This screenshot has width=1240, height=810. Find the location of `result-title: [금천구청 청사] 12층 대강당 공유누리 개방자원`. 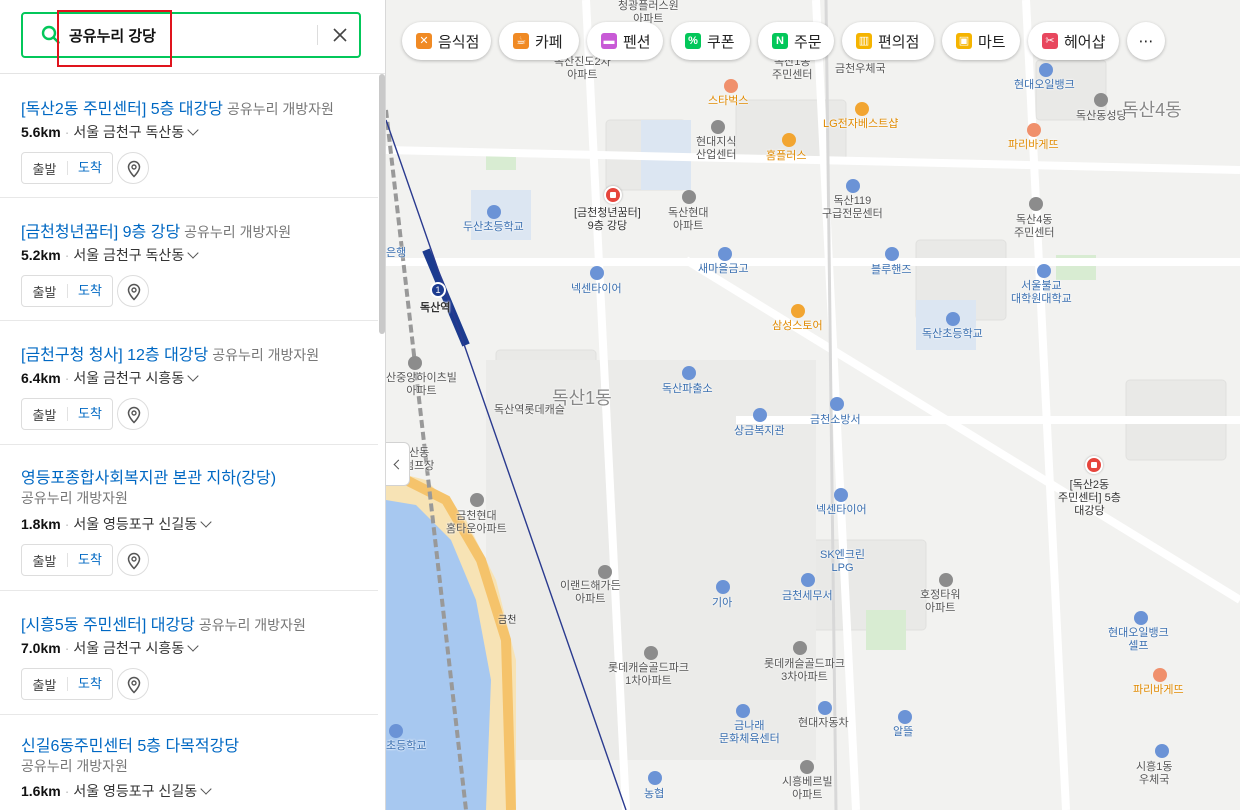

result-title: [금천구청 청사] 12층 대강당 공유누리 개방자원 is located at coordinates (170, 353).